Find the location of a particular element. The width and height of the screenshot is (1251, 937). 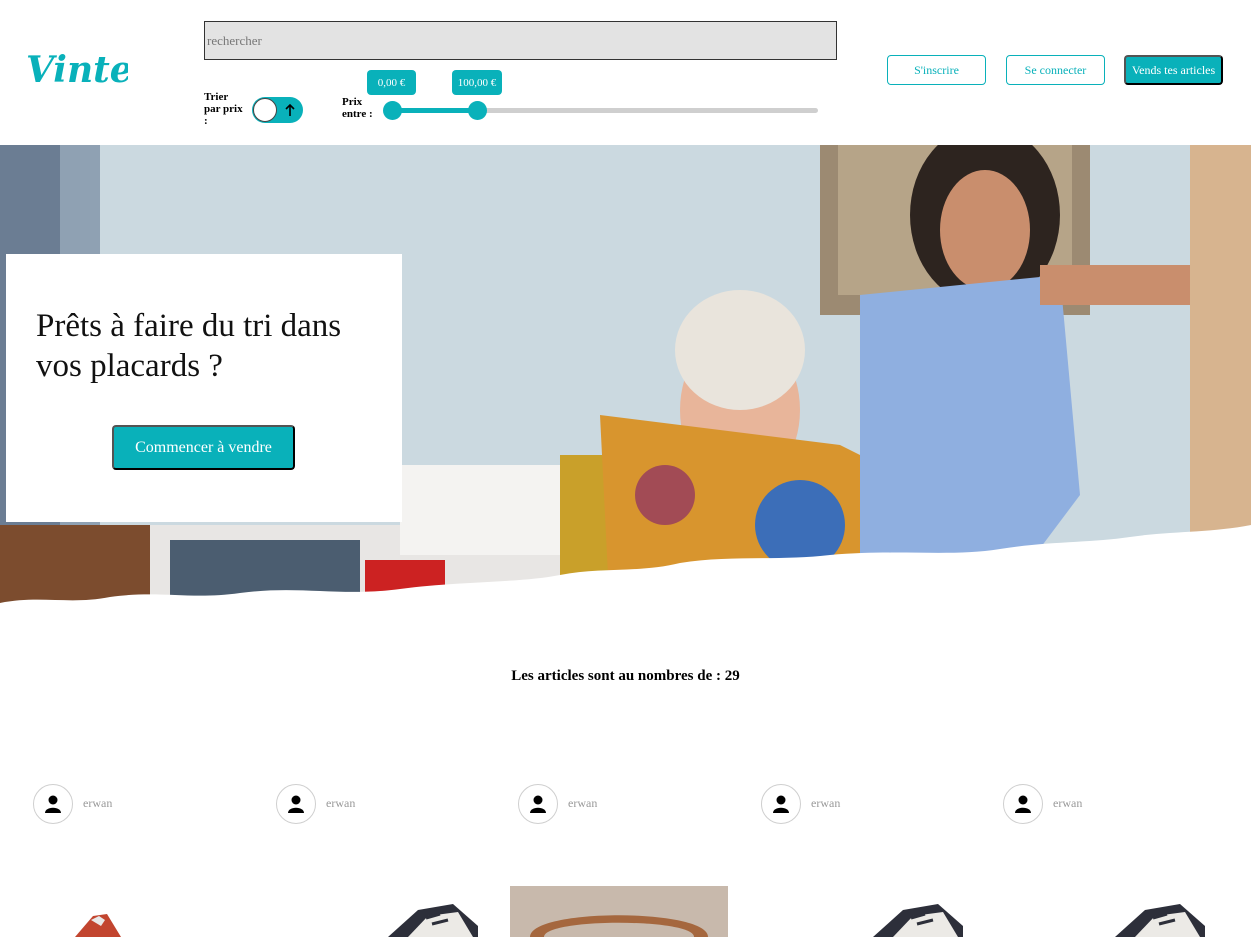

svg-text: Vinted is located at coordinates (77, 70).